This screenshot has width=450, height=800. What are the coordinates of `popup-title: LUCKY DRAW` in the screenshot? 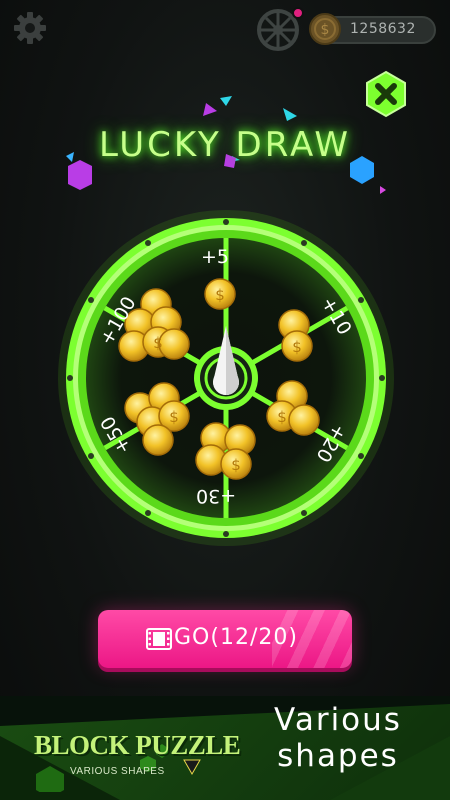 It's located at (225, 145).